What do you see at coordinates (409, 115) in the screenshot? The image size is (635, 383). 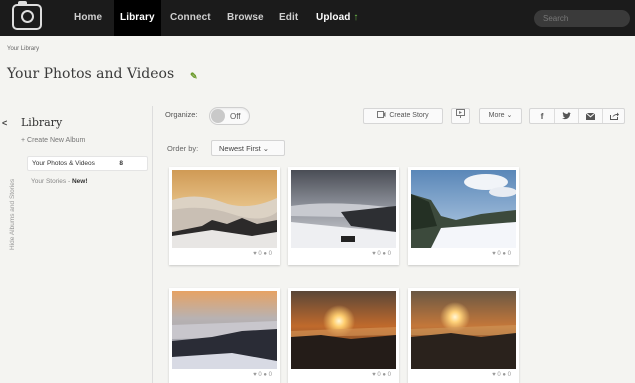 I see `create-story-label: Create Story` at bounding box center [409, 115].